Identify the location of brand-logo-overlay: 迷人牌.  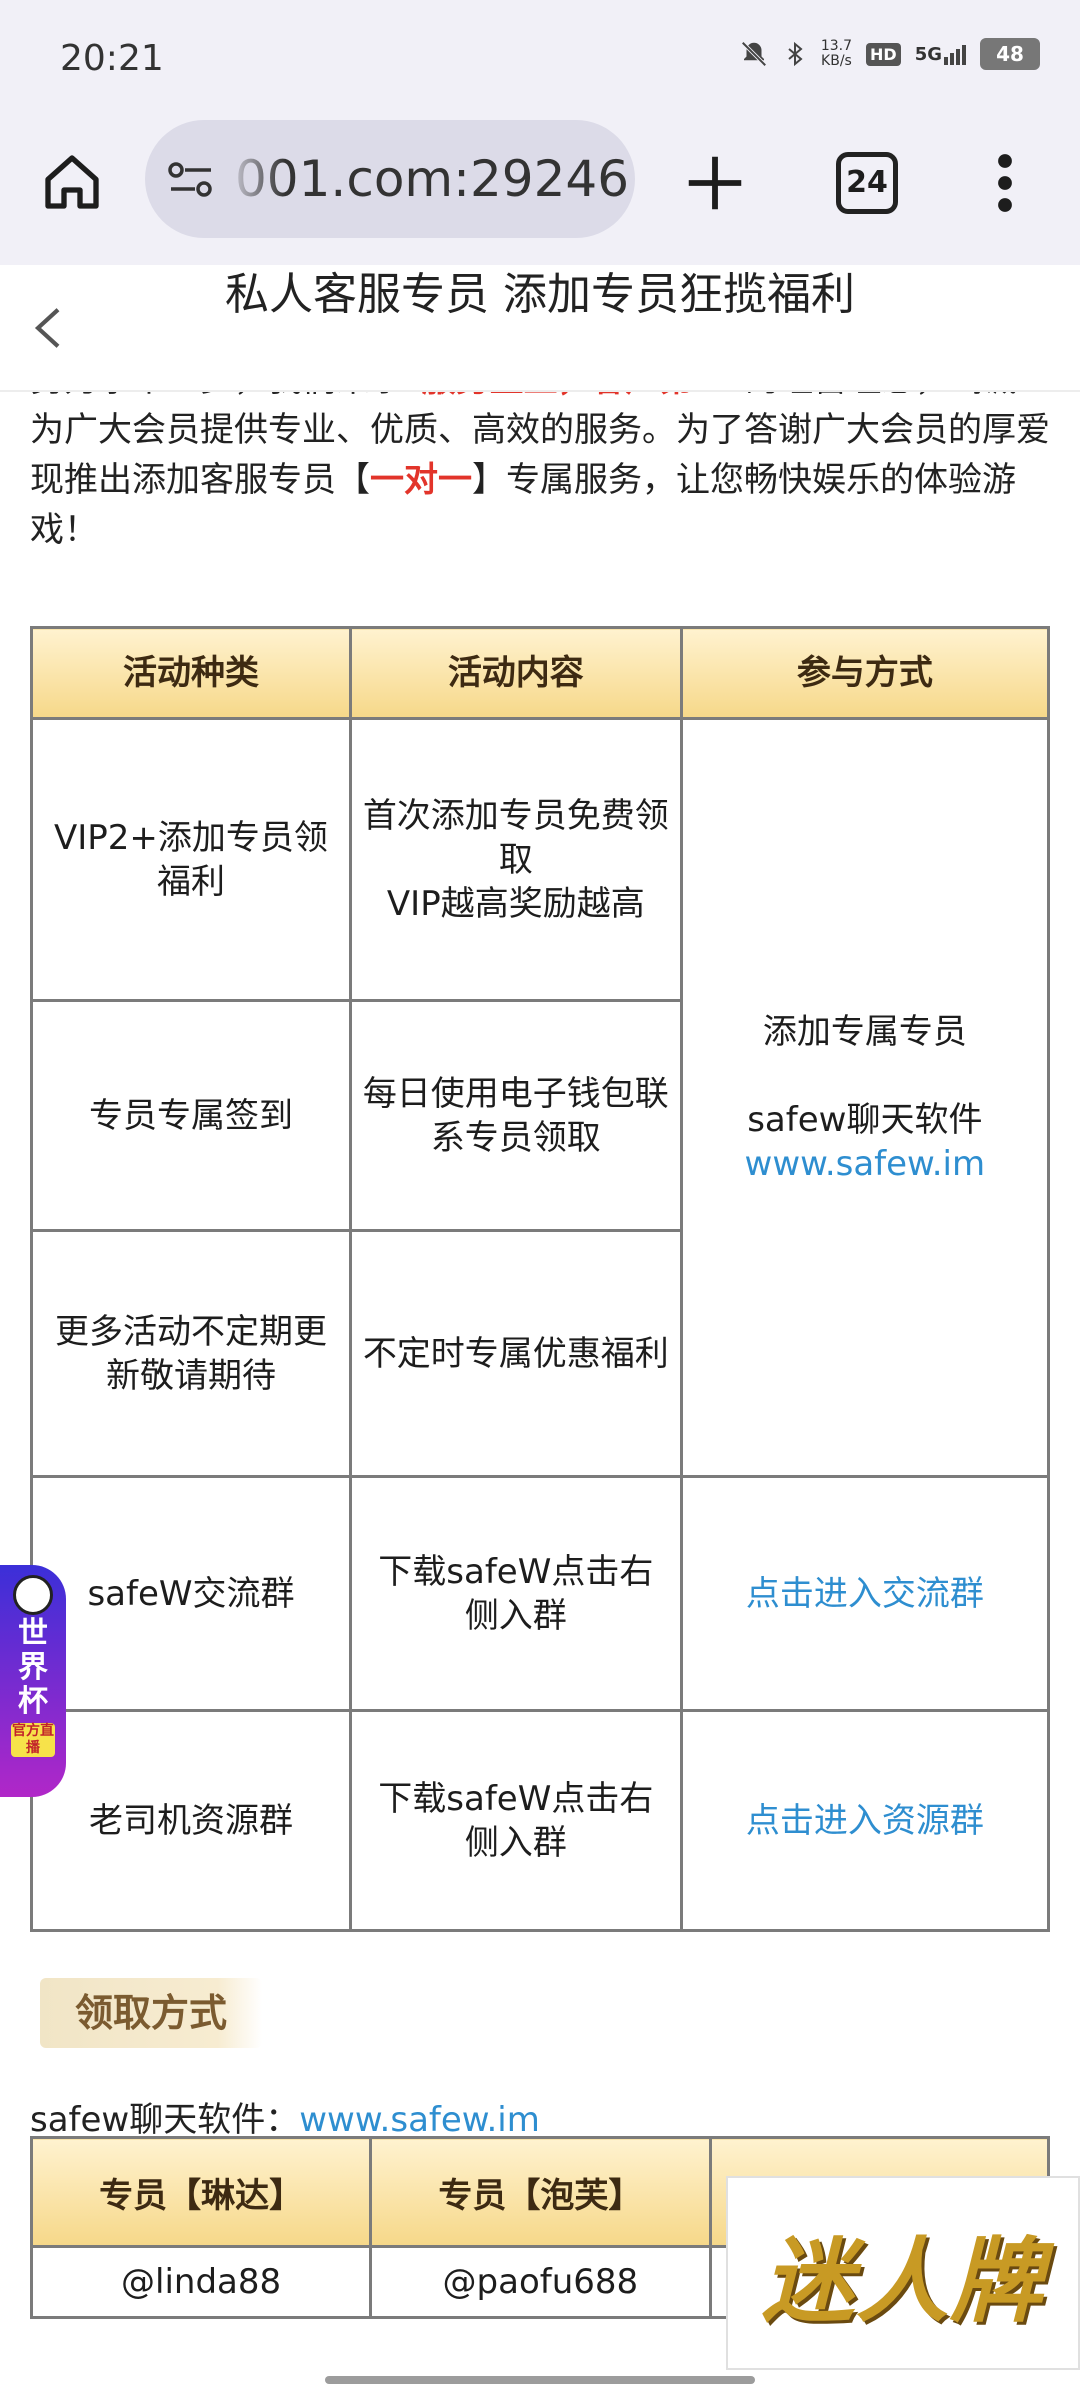
(903, 2273).